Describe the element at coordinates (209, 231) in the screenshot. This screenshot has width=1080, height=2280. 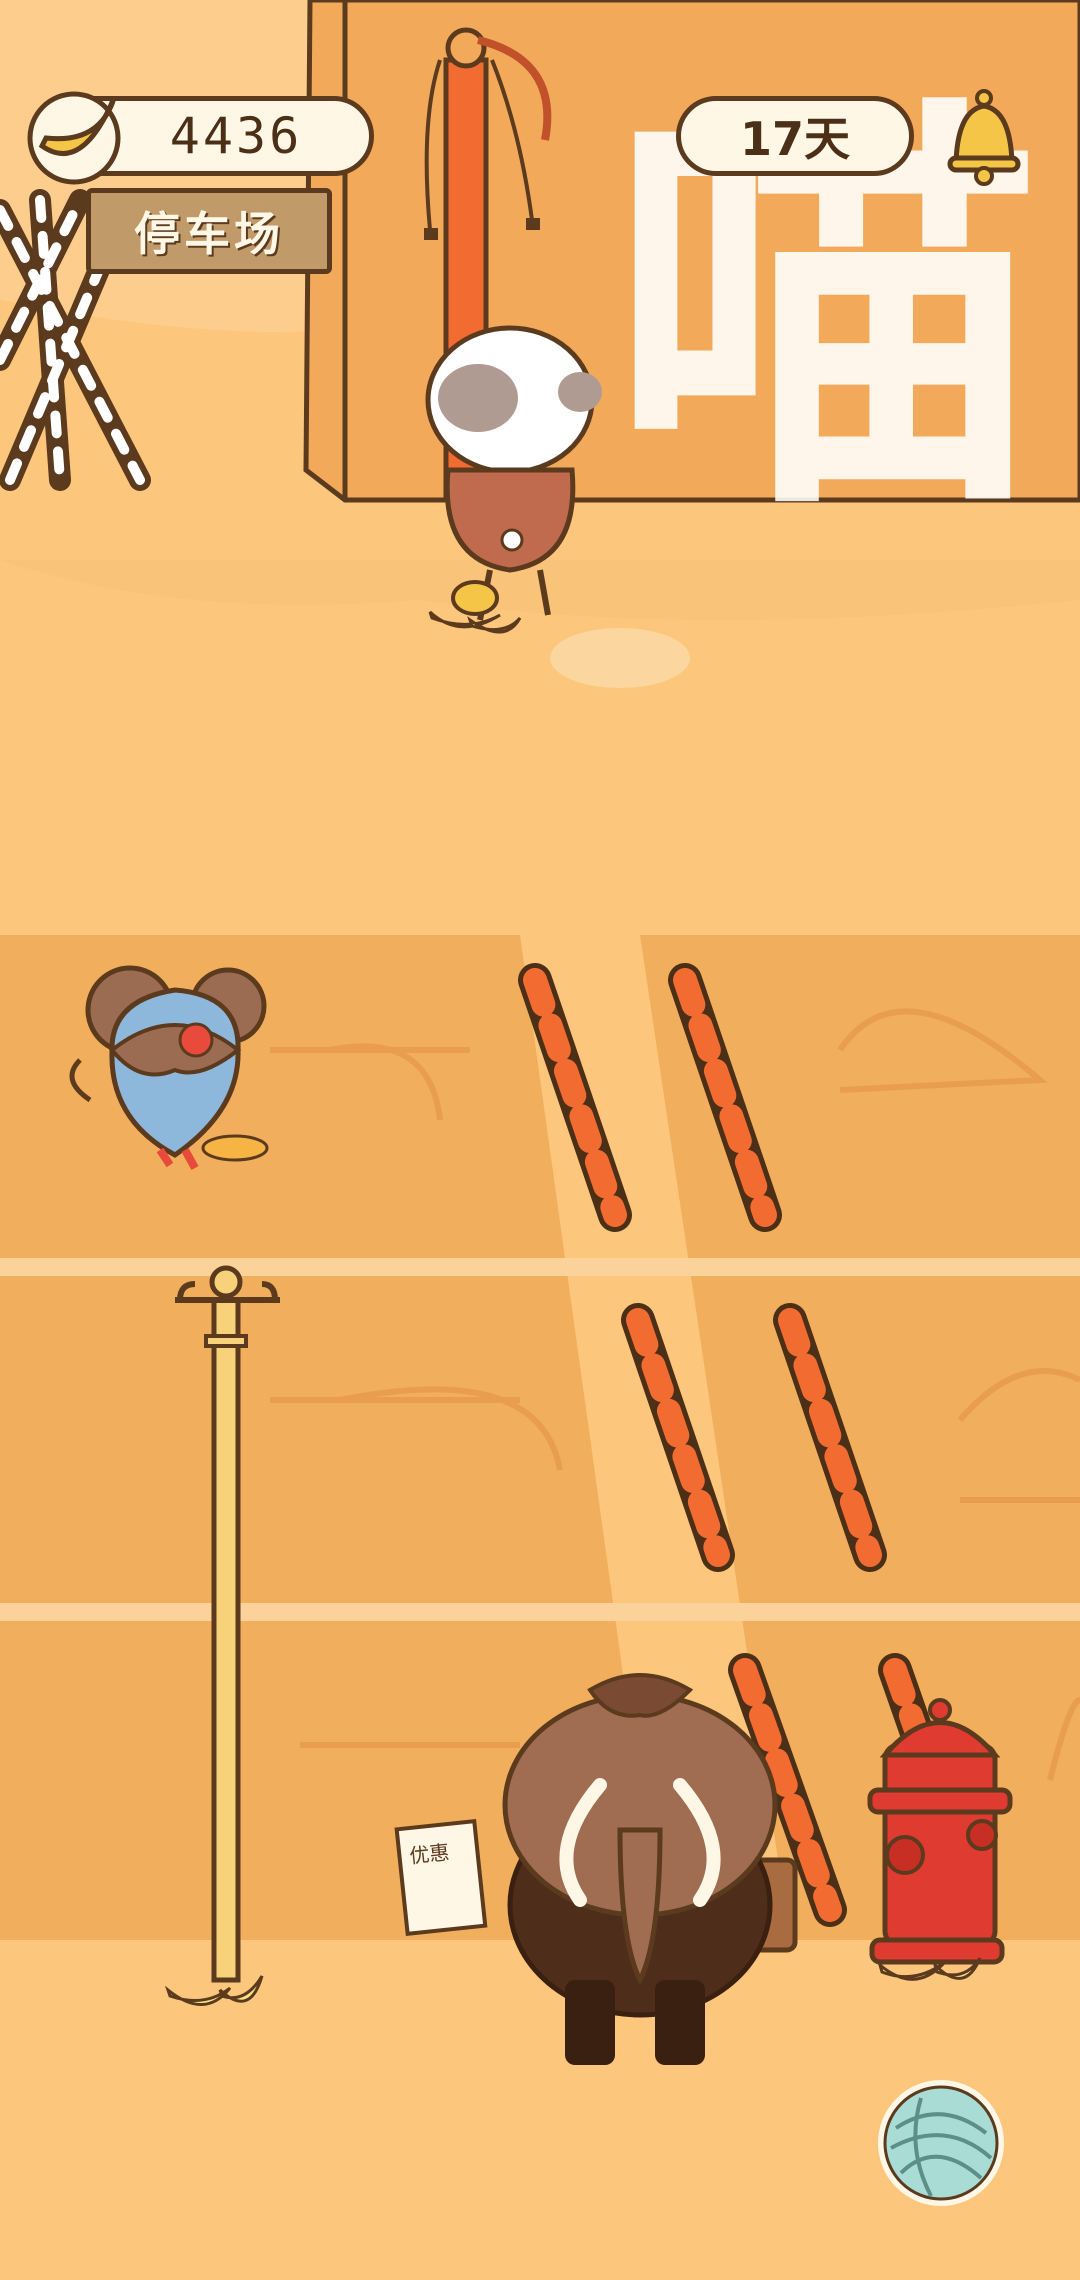
I see `location-sign: 停车场` at that location.